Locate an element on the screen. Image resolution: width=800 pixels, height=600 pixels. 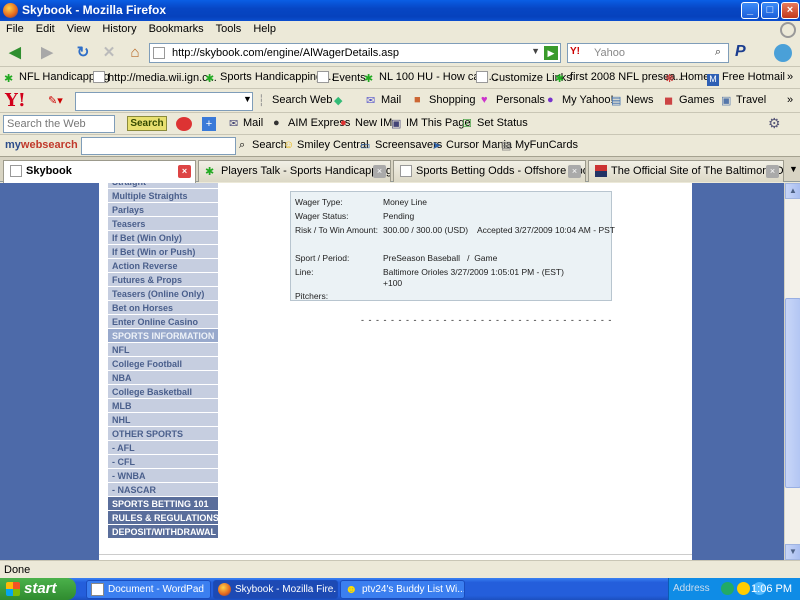
gear-icon: ⚙ is located at coordinates (774, 123).